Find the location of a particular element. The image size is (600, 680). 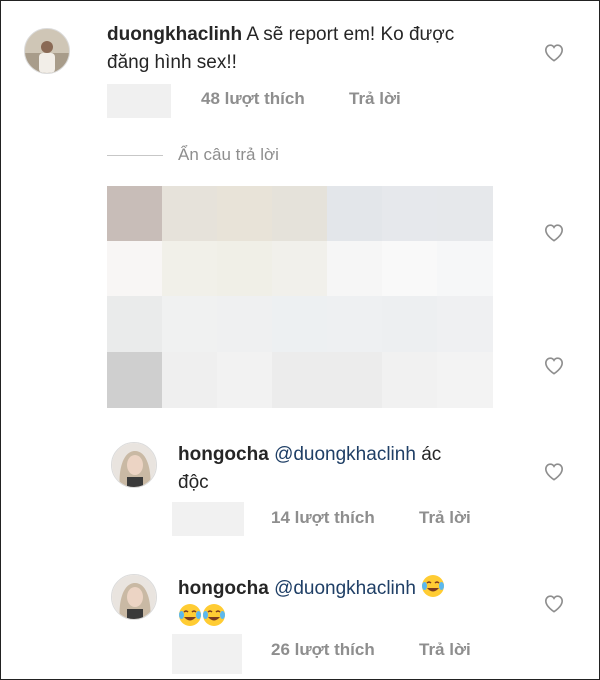

comment-2-username: hongocha is located at coordinates (223, 454).